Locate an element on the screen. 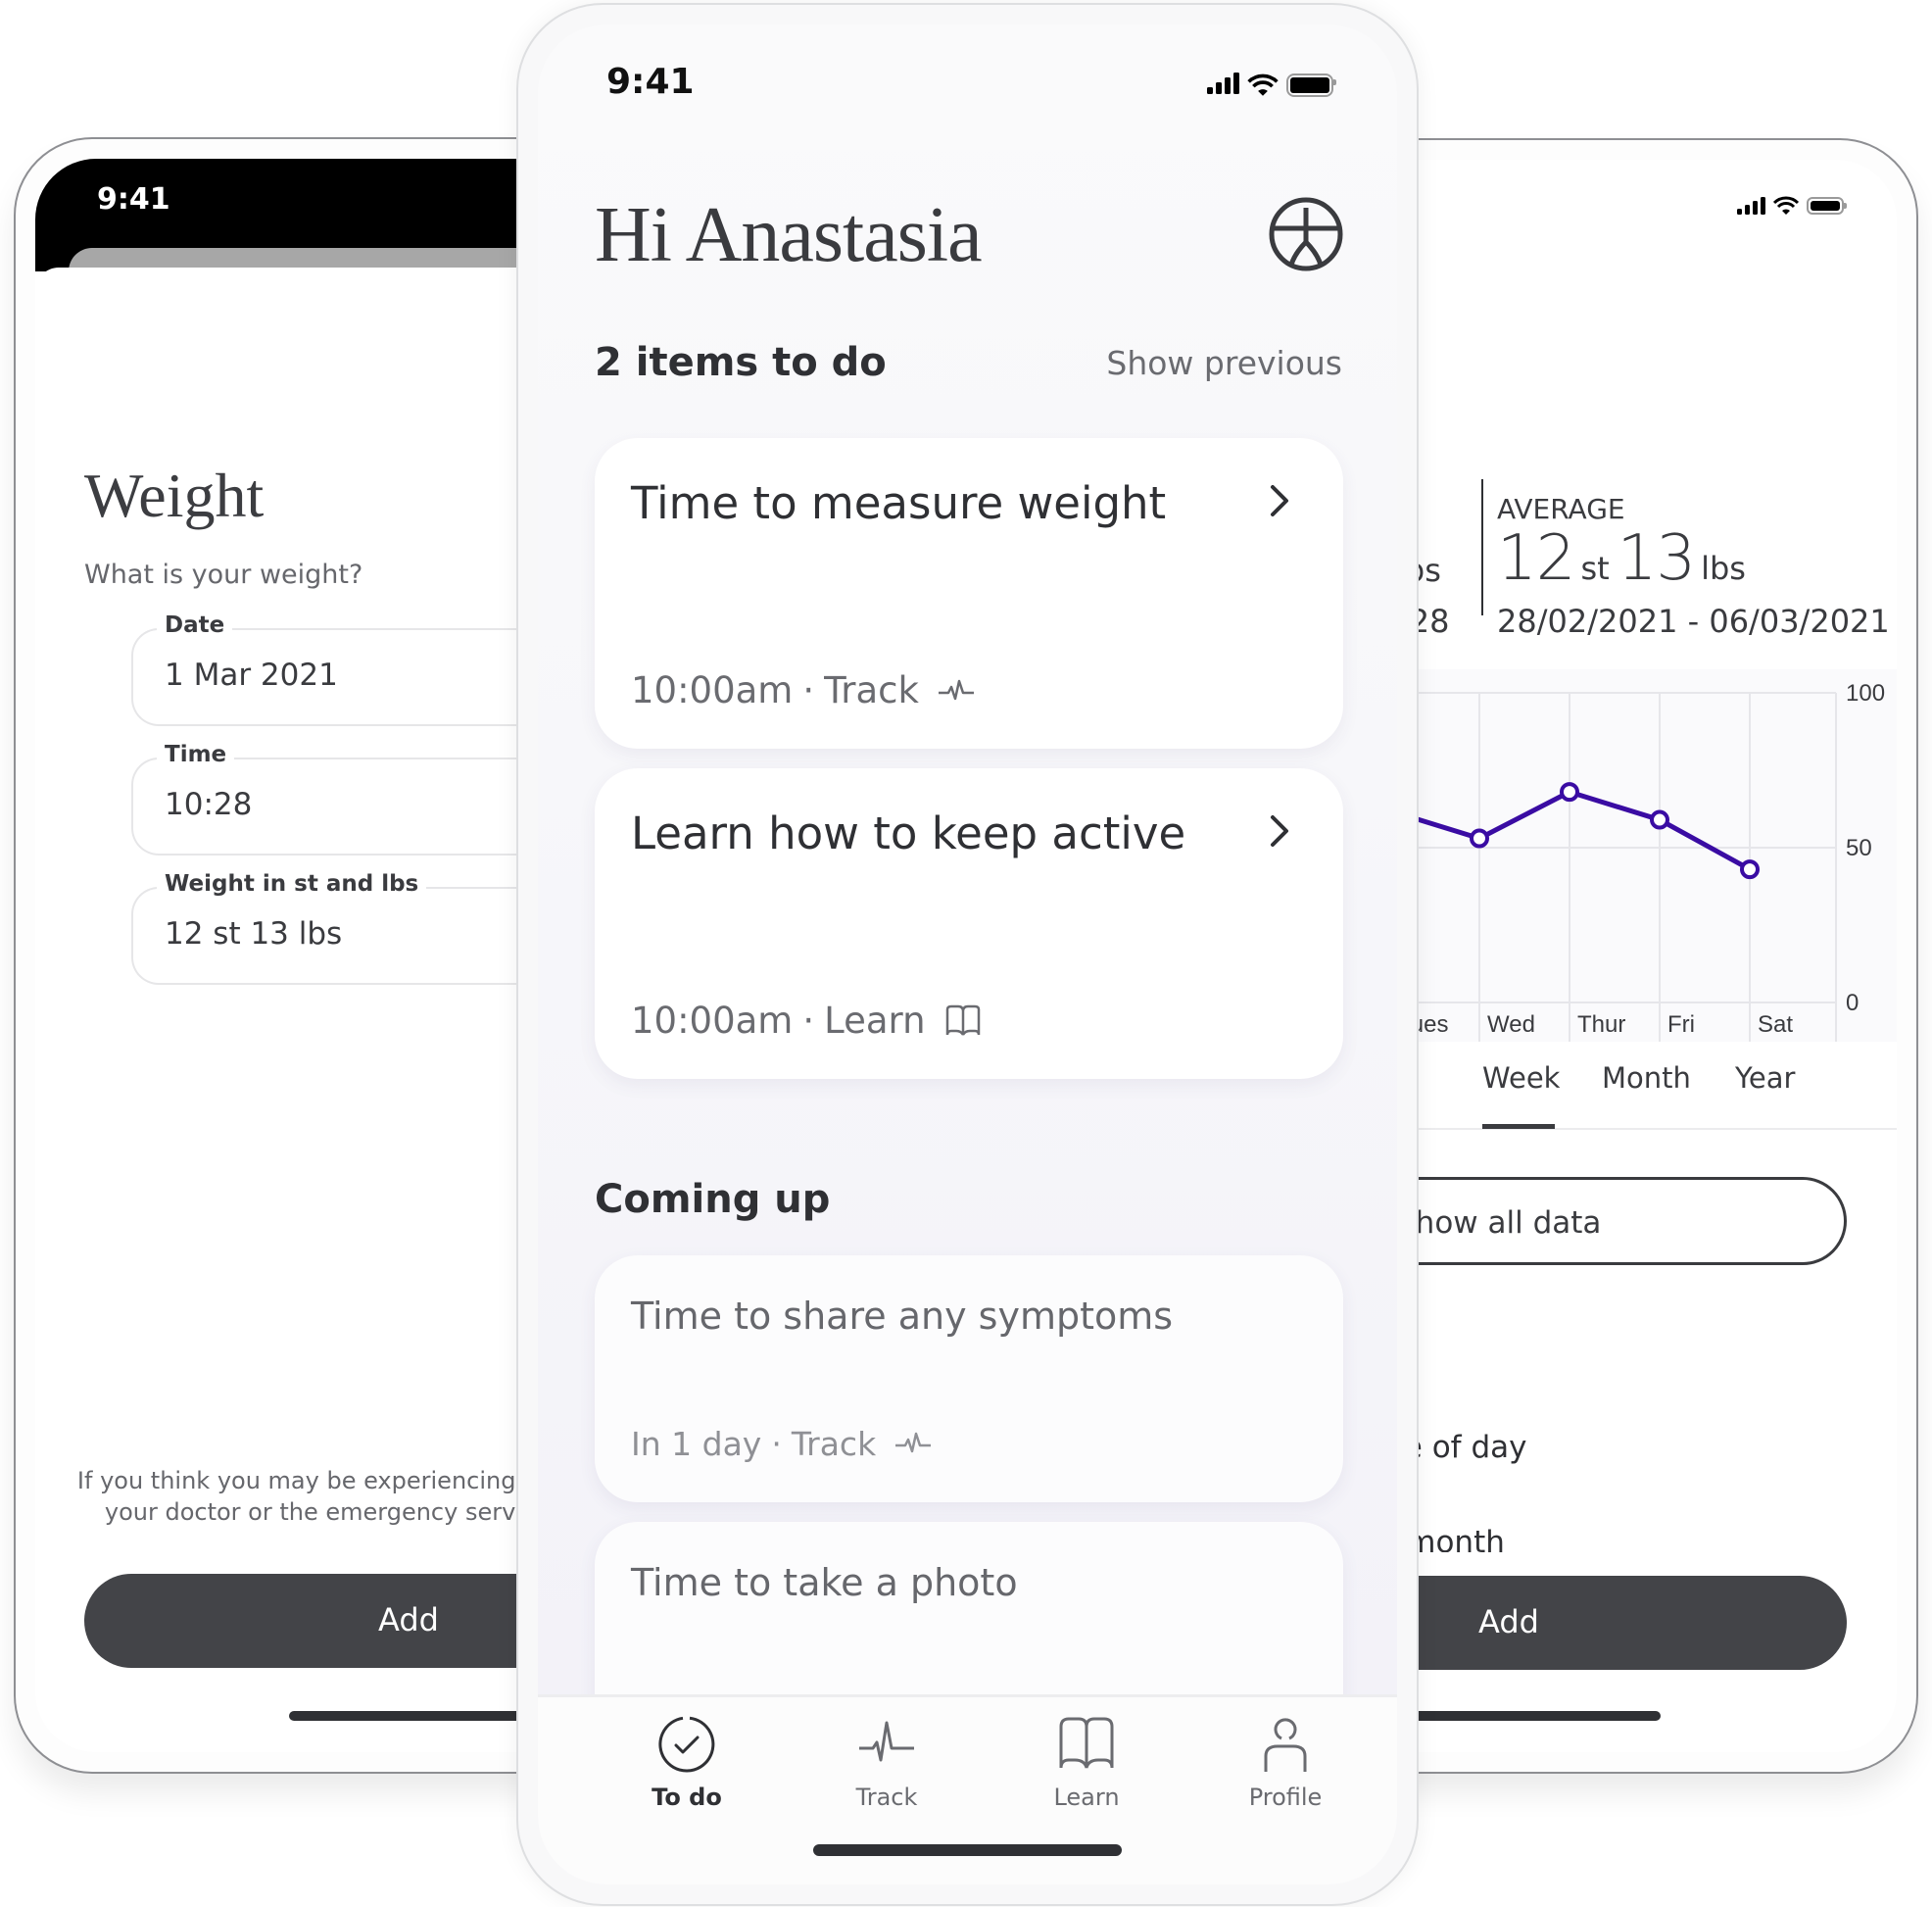 The image size is (1932, 1907). period-tabs: Day Week Month Year is located at coordinates (1624, 1095).